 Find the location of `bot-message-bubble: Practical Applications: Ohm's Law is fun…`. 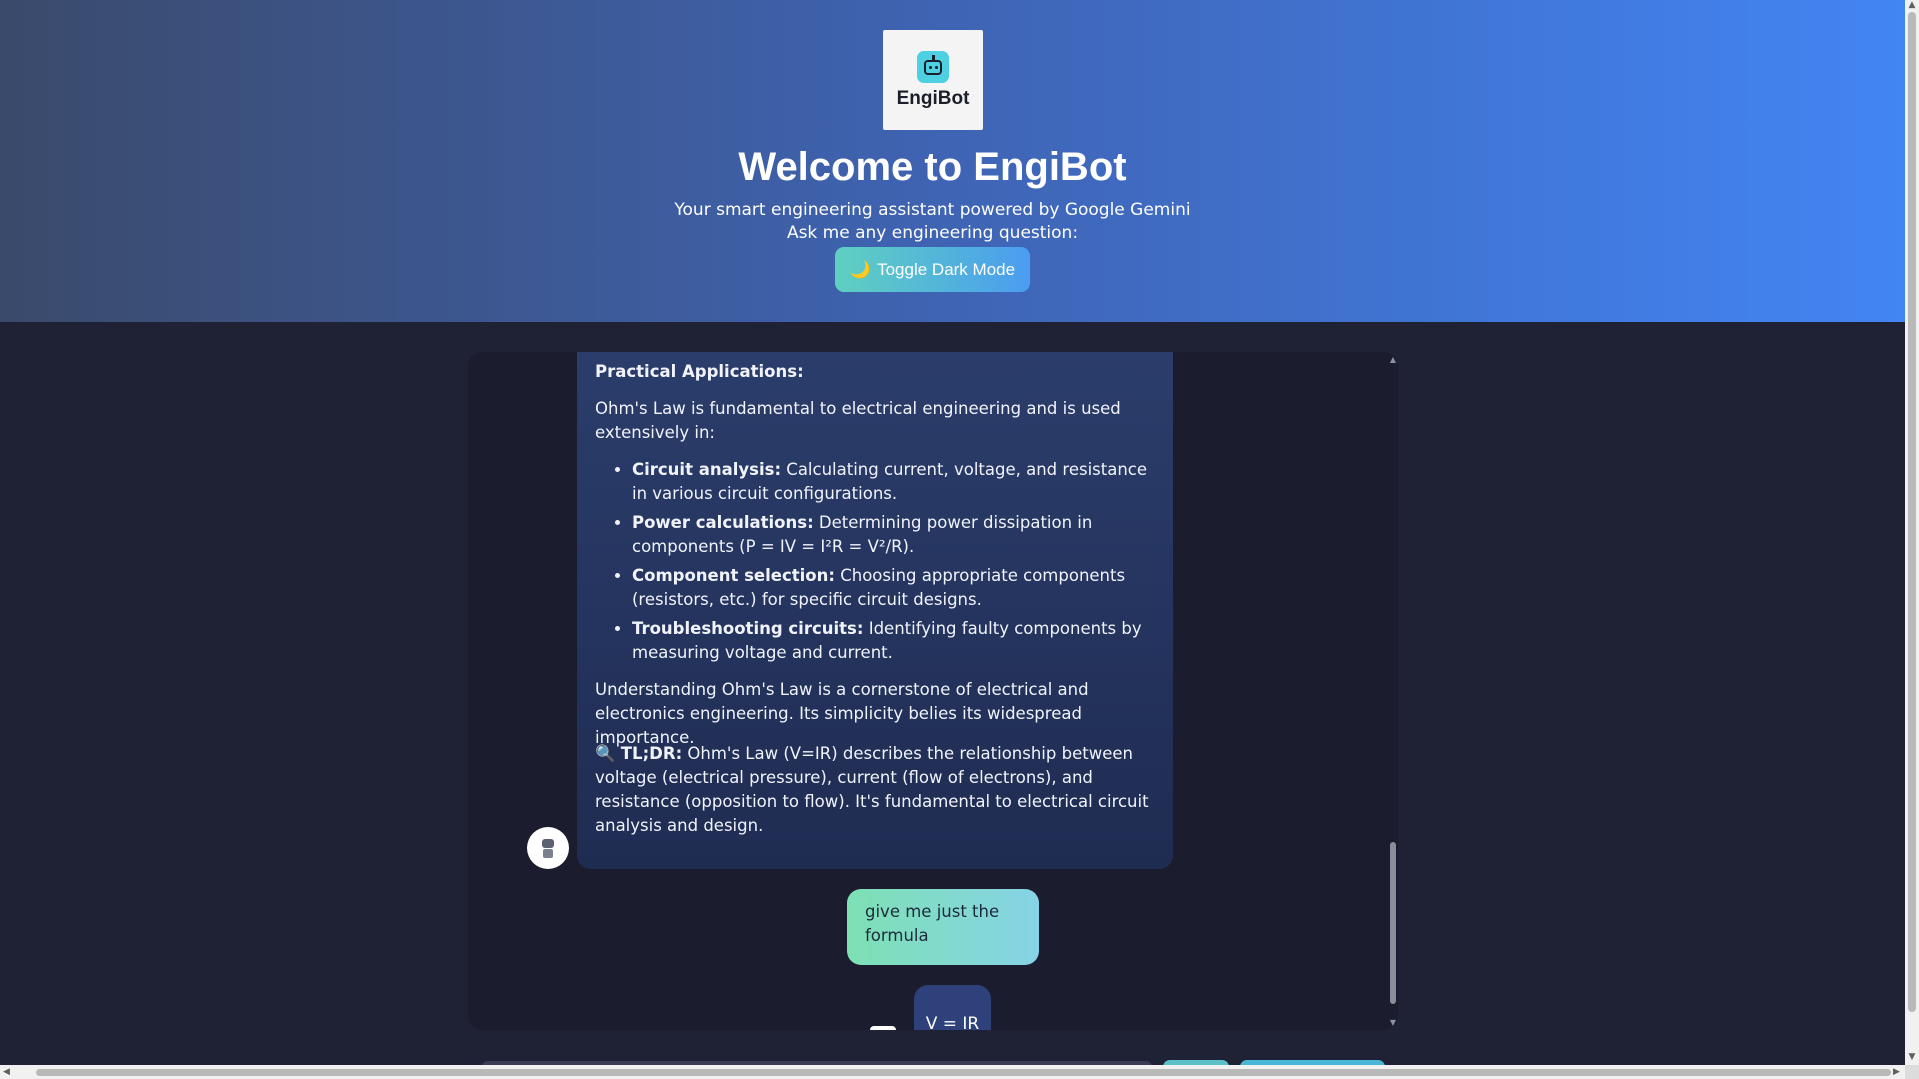

bot-message-bubble: Practical Applications: Ohm's Law is fun… is located at coordinates (875, 610).